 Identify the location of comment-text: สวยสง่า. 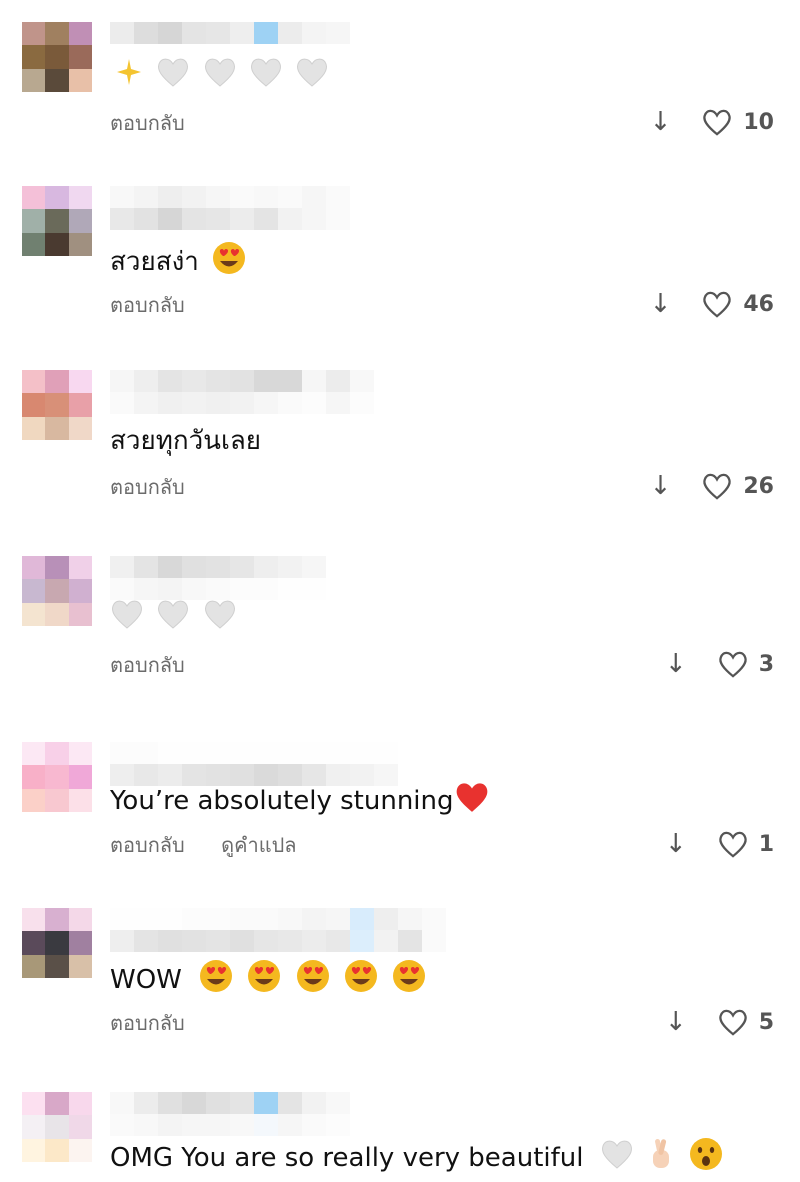
(178, 262).